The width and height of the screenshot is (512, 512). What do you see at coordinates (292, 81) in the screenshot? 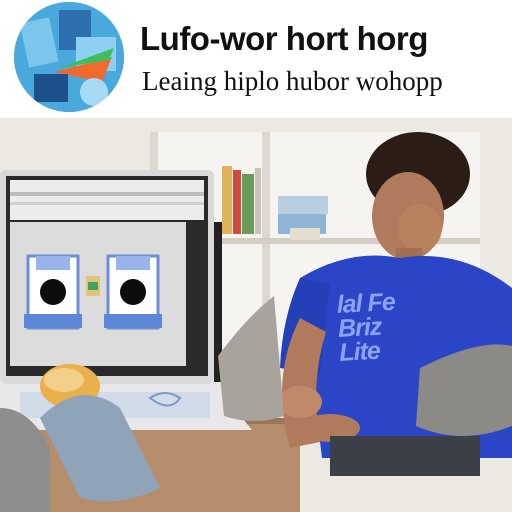
I see `subheadline-text: Leaing hiplo hubor wohopp` at bounding box center [292, 81].